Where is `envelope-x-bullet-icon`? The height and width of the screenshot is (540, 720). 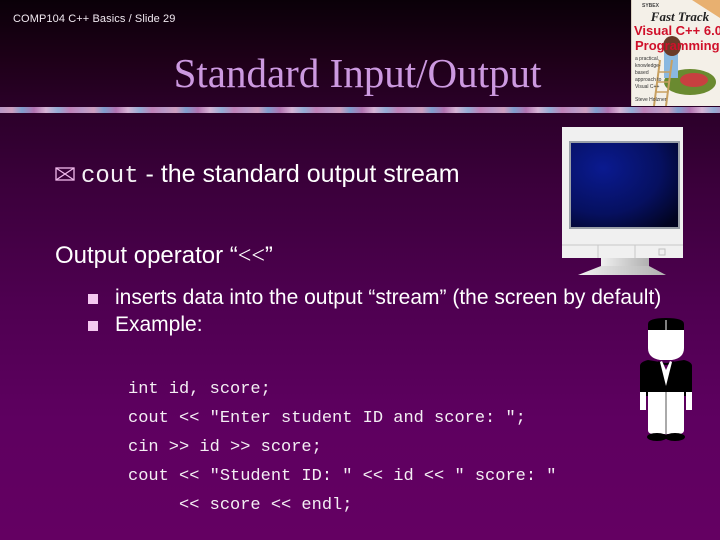 envelope-x-bullet-icon is located at coordinates (65, 174).